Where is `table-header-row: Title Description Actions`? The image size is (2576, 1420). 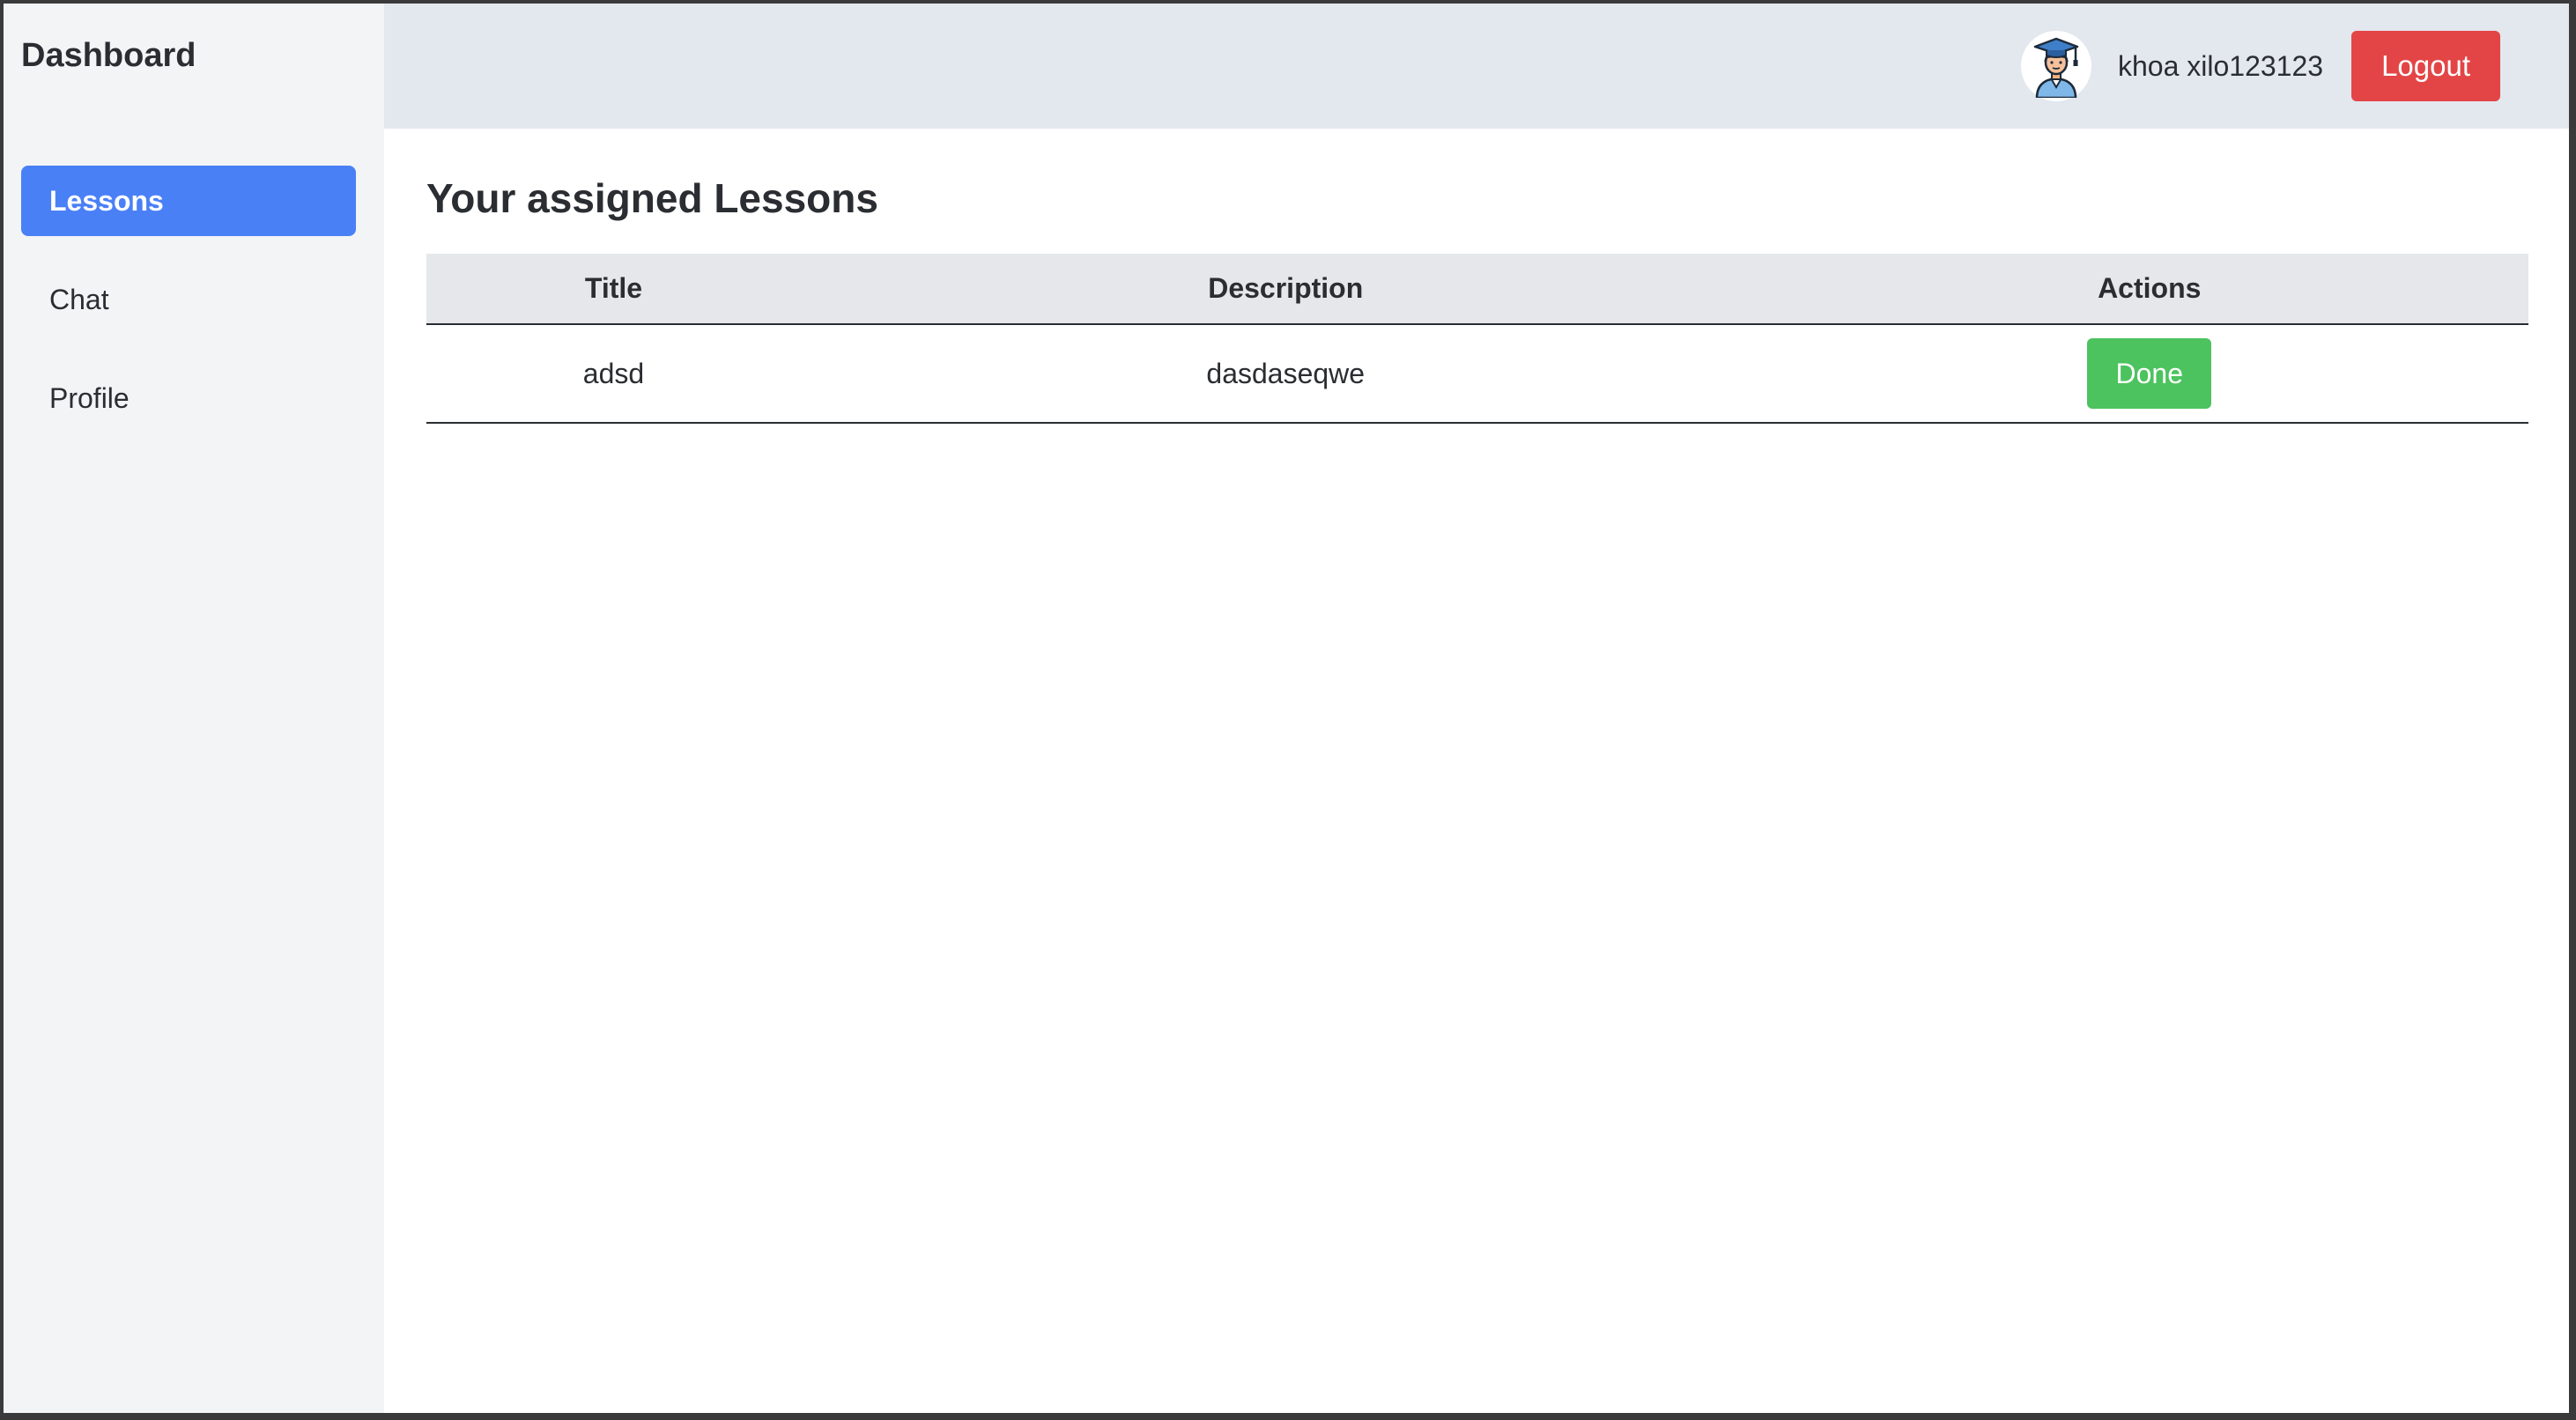 table-header-row: Title Description Actions is located at coordinates (1477, 289).